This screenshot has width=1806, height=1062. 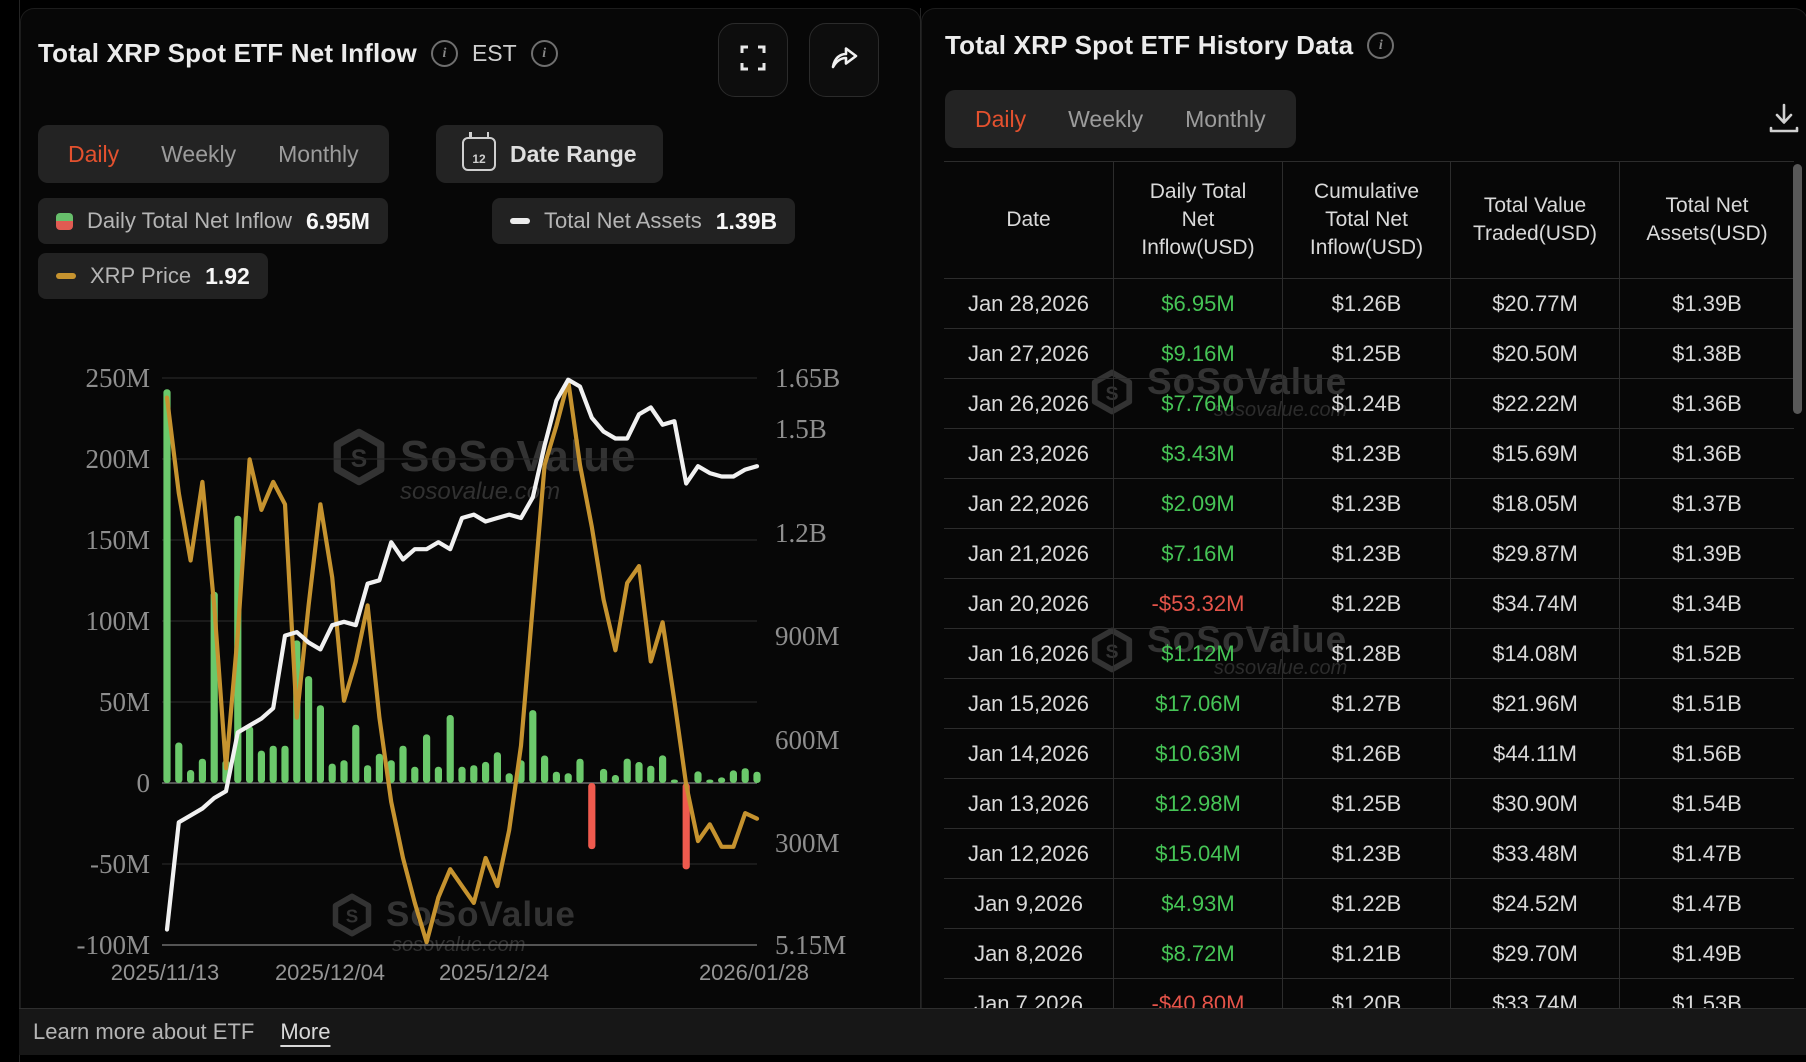 I want to click on legend-xrp-price: XRP Price 1.92, so click(x=153, y=276).